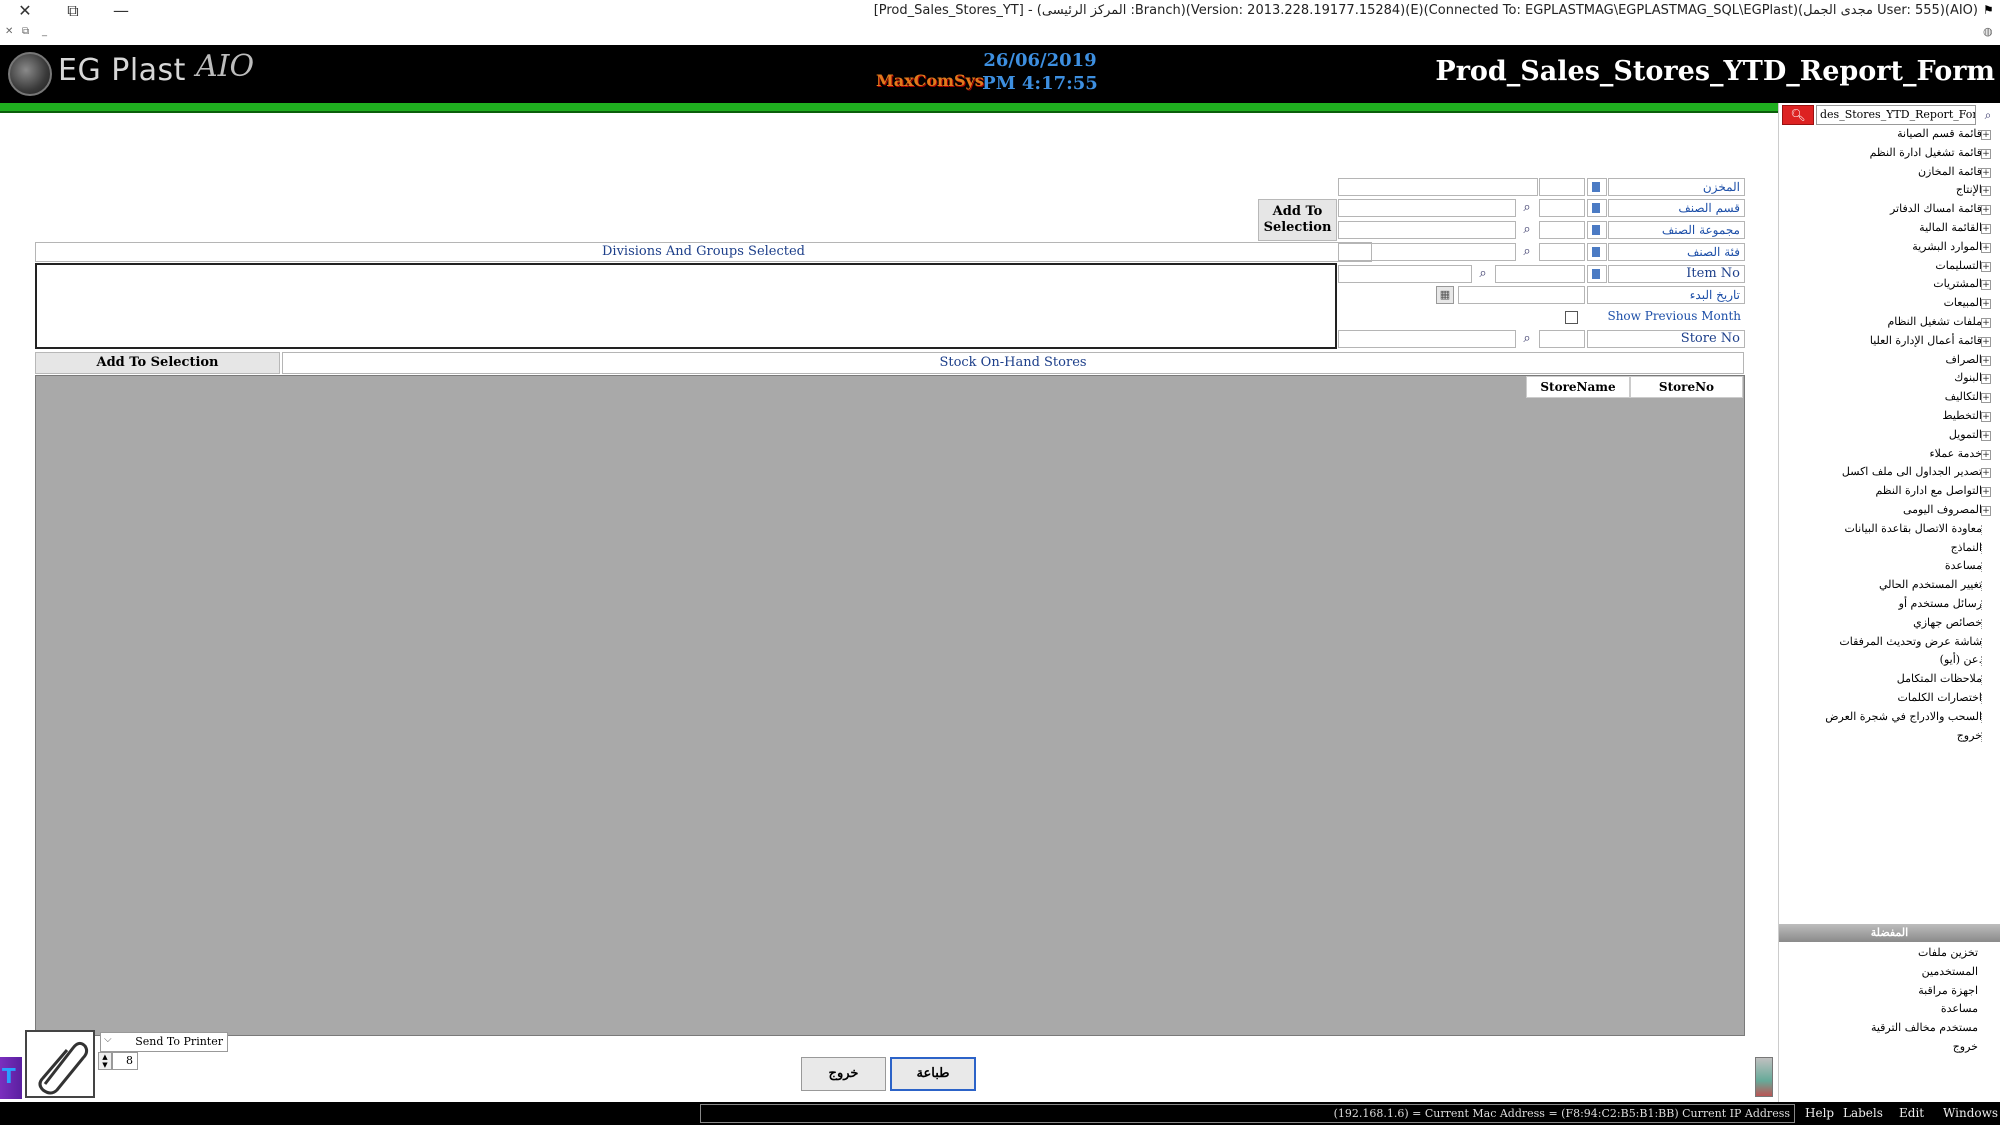  Describe the element at coordinates (1527, 252) in the screenshot. I see `category-search-icon: ⌕` at that location.